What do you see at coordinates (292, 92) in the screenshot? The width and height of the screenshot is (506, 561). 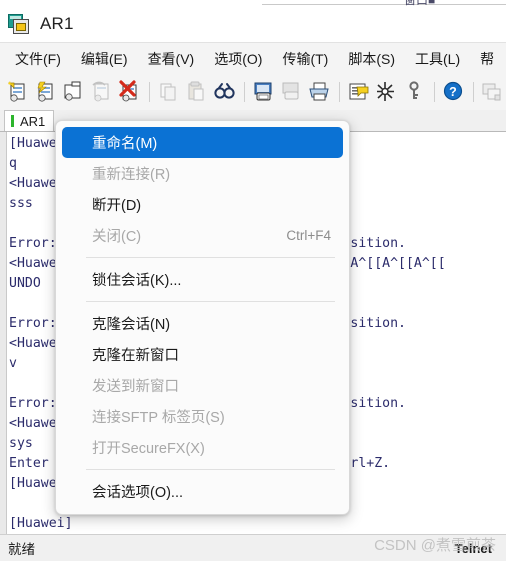 I see `log-session-icon` at bounding box center [292, 92].